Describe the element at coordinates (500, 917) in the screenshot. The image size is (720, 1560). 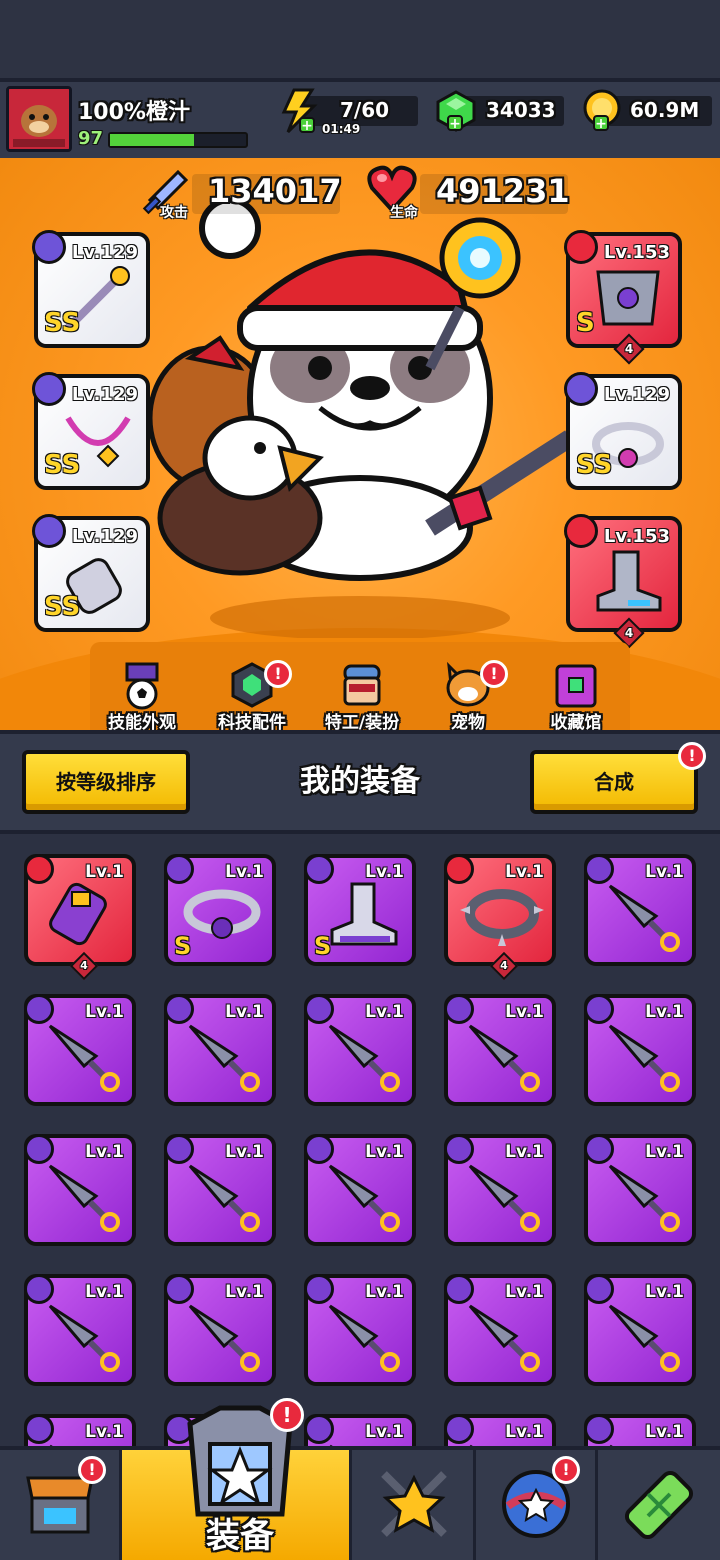
I see `inventory-item-necklace: Lv.1 4` at that location.